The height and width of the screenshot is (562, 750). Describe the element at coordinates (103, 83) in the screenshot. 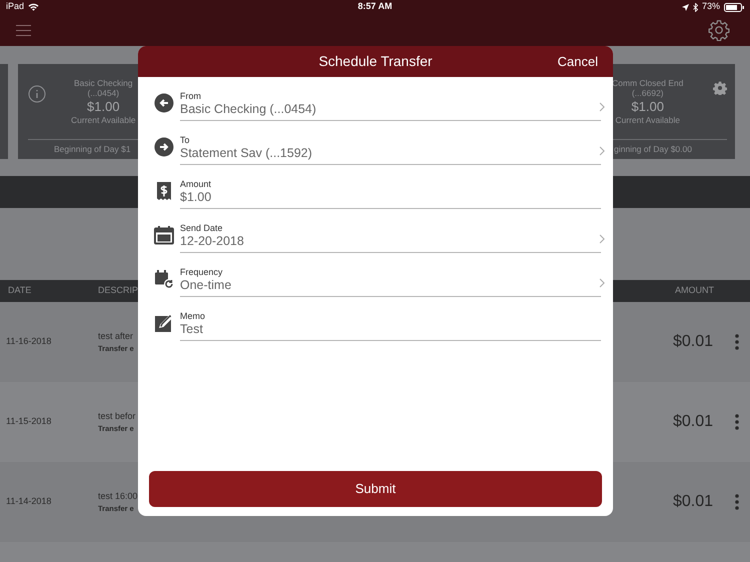

I see `account-name: Basic Checking` at that location.